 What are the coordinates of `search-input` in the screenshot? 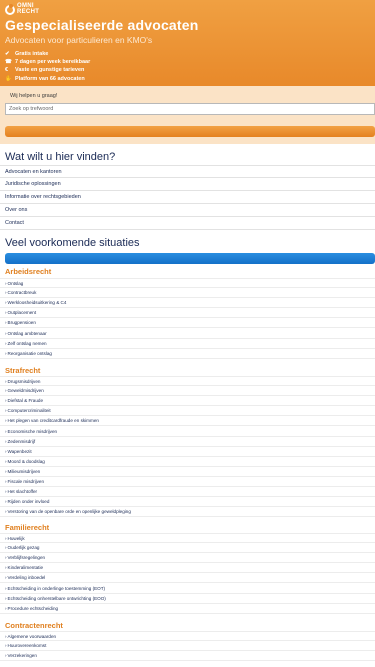 It's located at (190, 109).